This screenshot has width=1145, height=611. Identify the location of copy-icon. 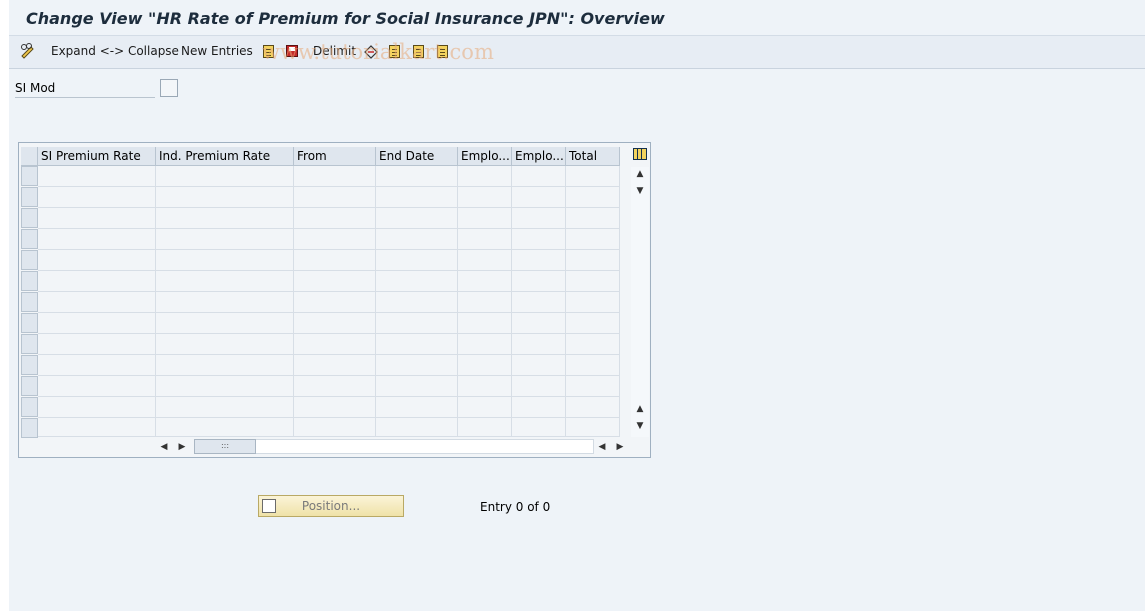
(268, 51).